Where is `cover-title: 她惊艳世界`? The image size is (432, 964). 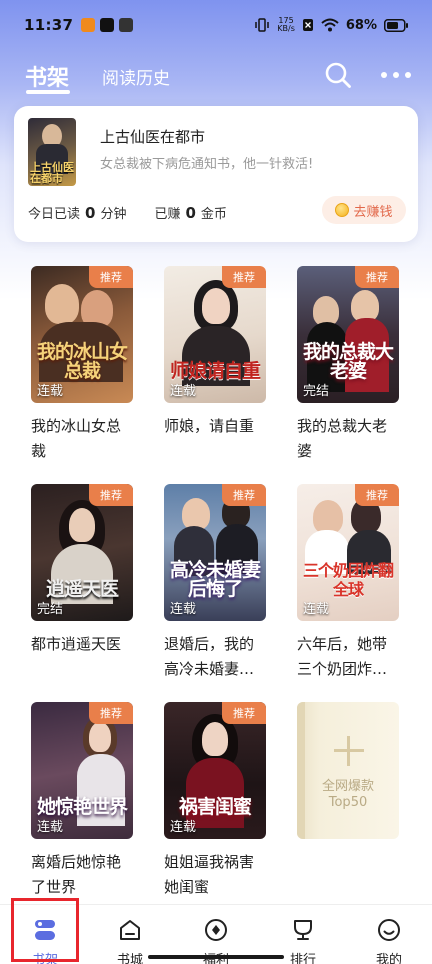 cover-title: 她惊艳世界 is located at coordinates (82, 807).